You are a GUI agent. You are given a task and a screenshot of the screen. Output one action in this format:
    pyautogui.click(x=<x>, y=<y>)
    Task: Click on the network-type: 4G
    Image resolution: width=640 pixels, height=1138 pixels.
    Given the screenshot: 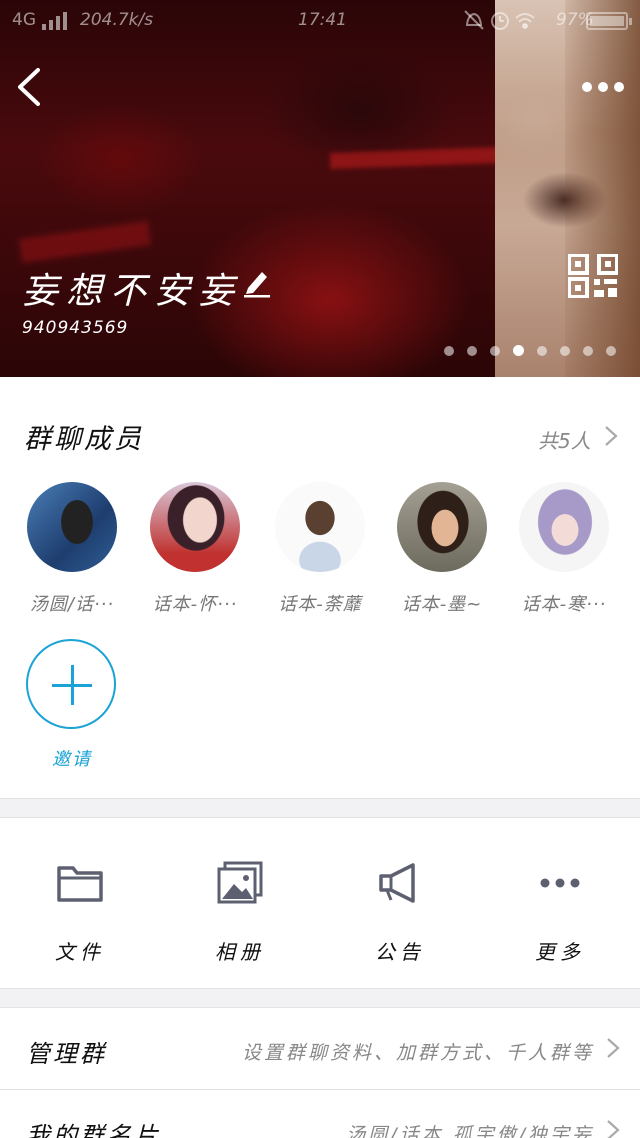 What is the action you would take?
    pyautogui.click(x=24, y=20)
    